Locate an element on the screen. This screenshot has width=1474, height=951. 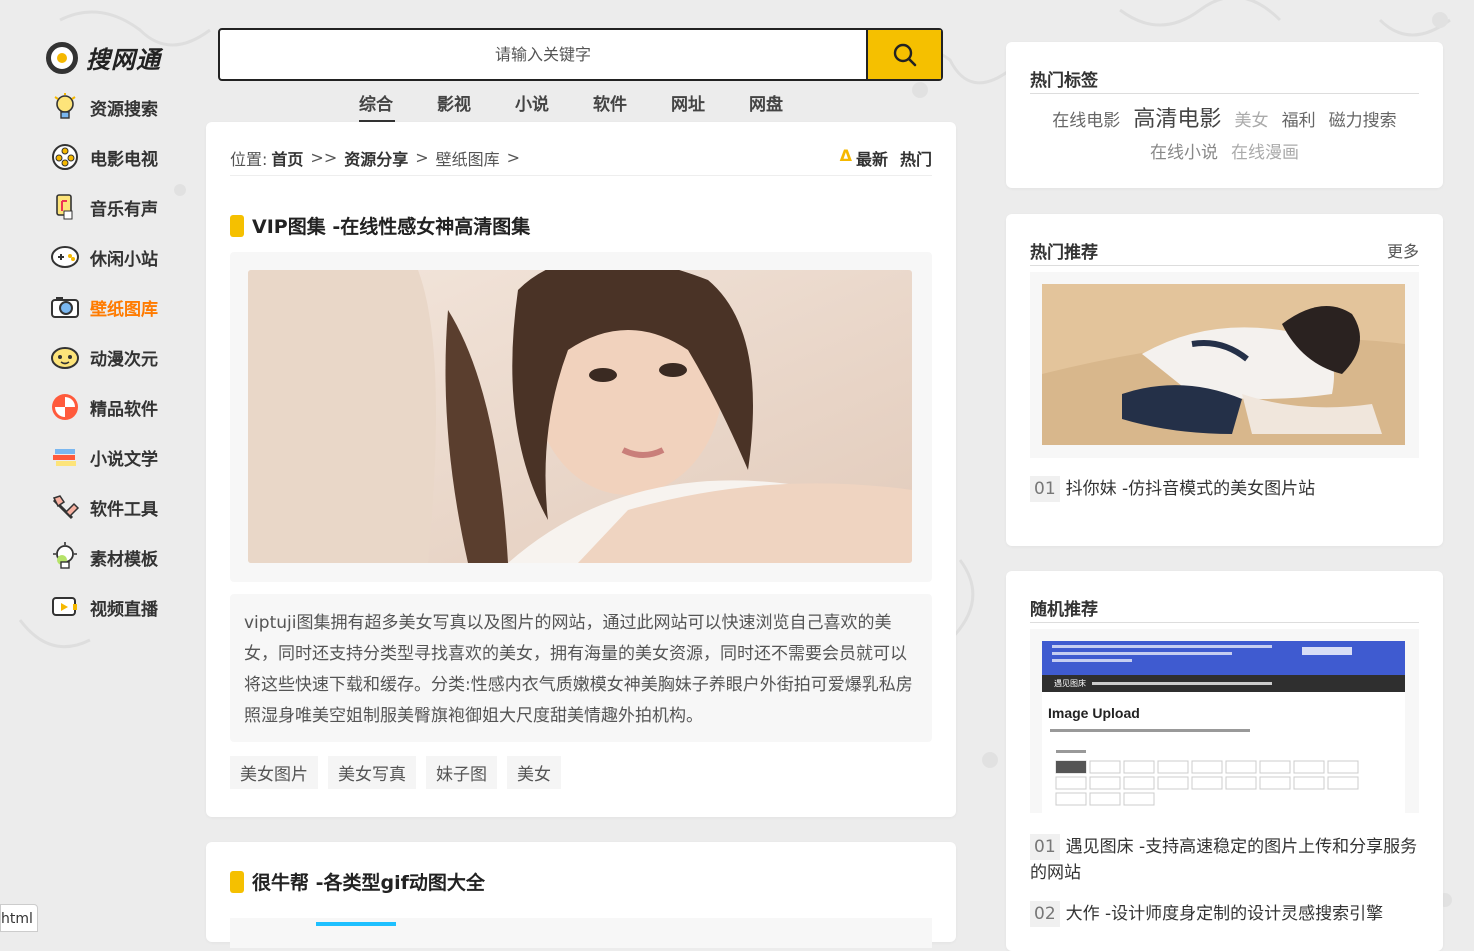
sidebar-item-software: 精品软件 is located at coordinates (125, 407).